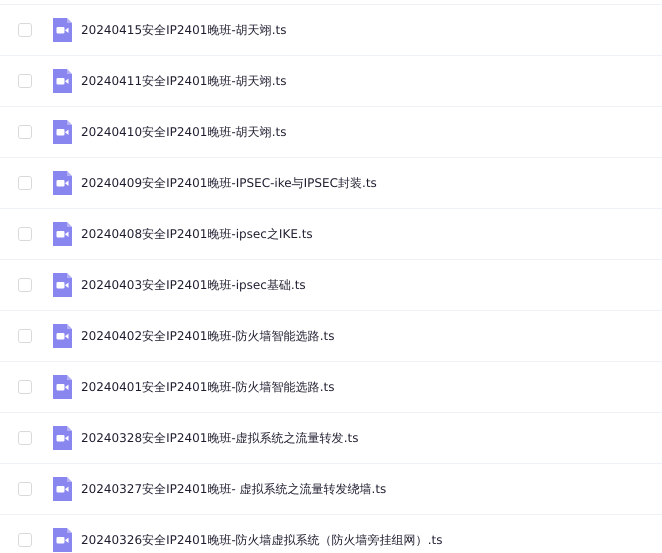 The image size is (662, 553). What do you see at coordinates (197, 234) in the screenshot?
I see `file-name: 20240408安全IP2401晚班-ipsec之IKE.ts` at bounding box center [197, 234].